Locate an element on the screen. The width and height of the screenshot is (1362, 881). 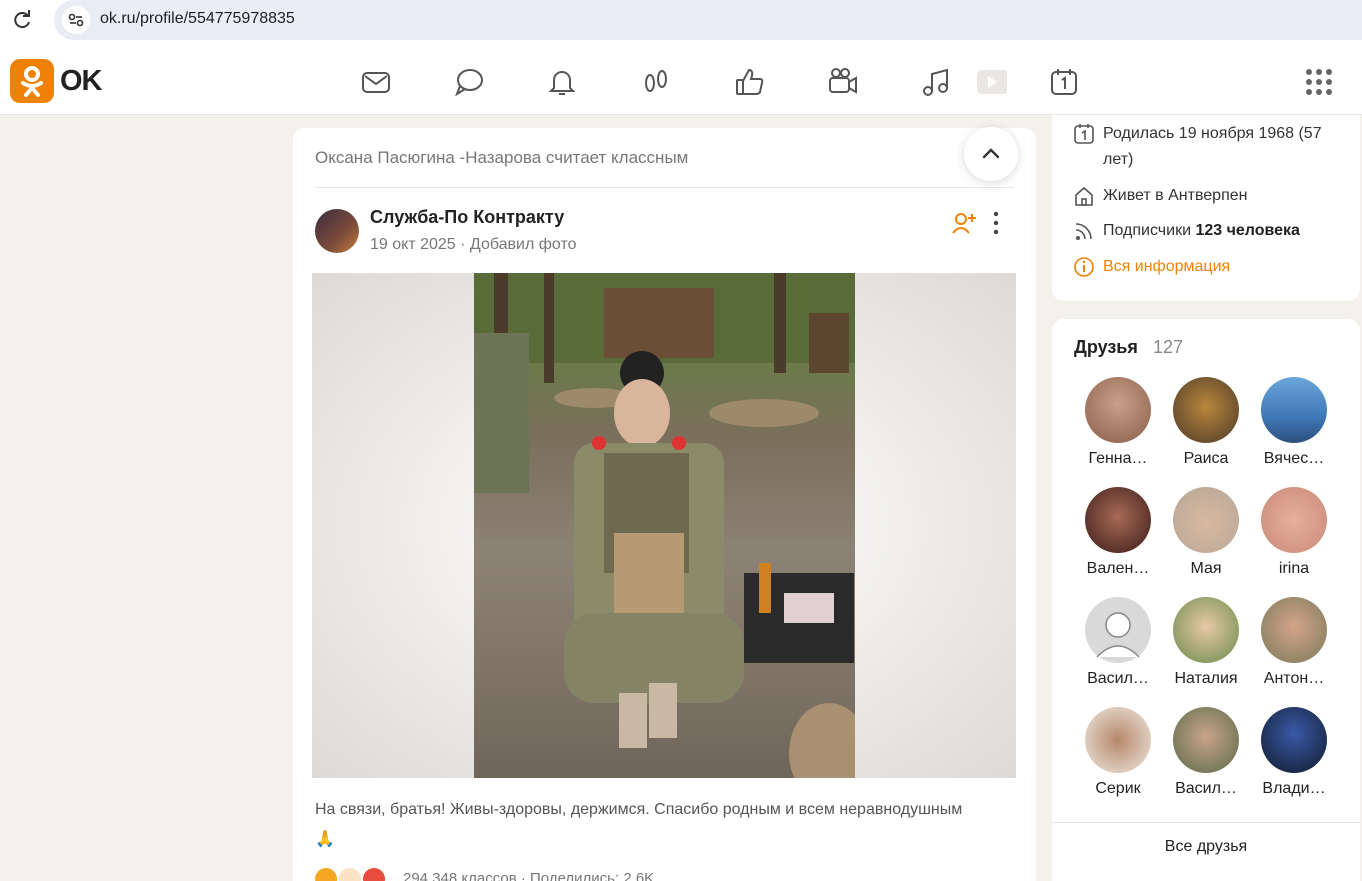
music-icon is located at coordinates (936, 82).